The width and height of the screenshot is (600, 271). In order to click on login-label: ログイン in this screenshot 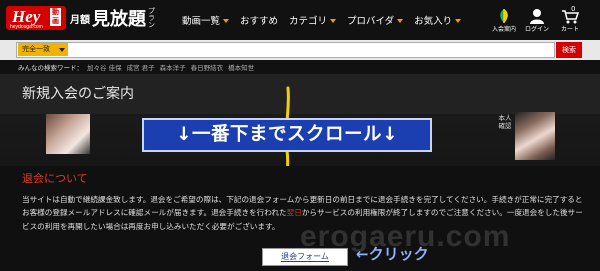, I will do `click(536, 29)`.